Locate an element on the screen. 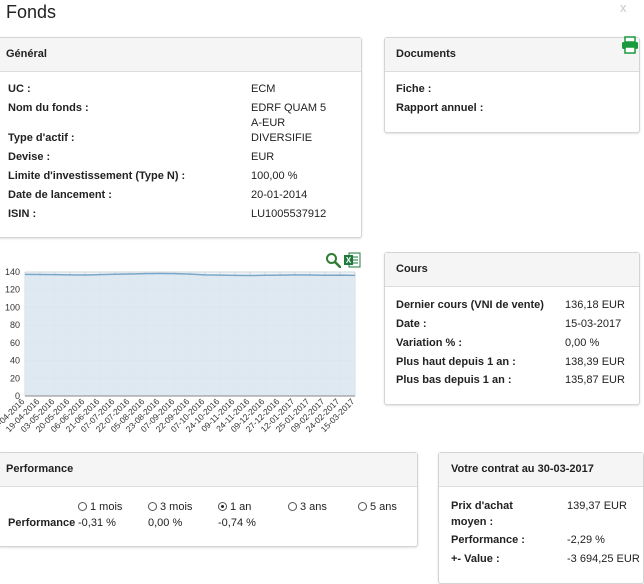 The height and width of the screenshot is (584, 644). close-icon: x is located at coordinates (623, 7).